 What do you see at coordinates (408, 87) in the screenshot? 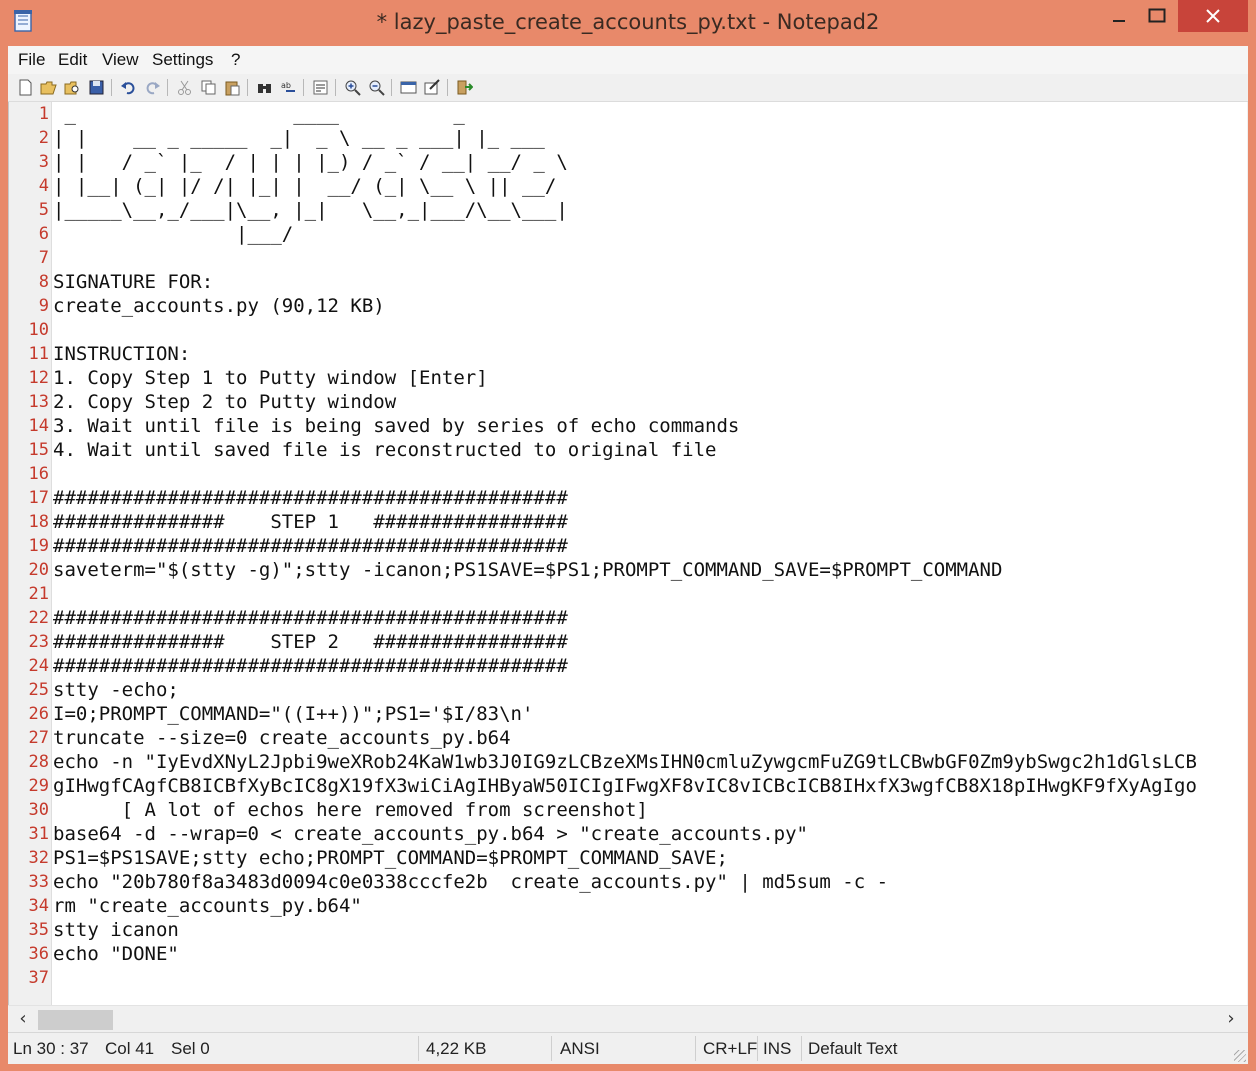
I see `scheme-icon` at bounding box center [408, 87].